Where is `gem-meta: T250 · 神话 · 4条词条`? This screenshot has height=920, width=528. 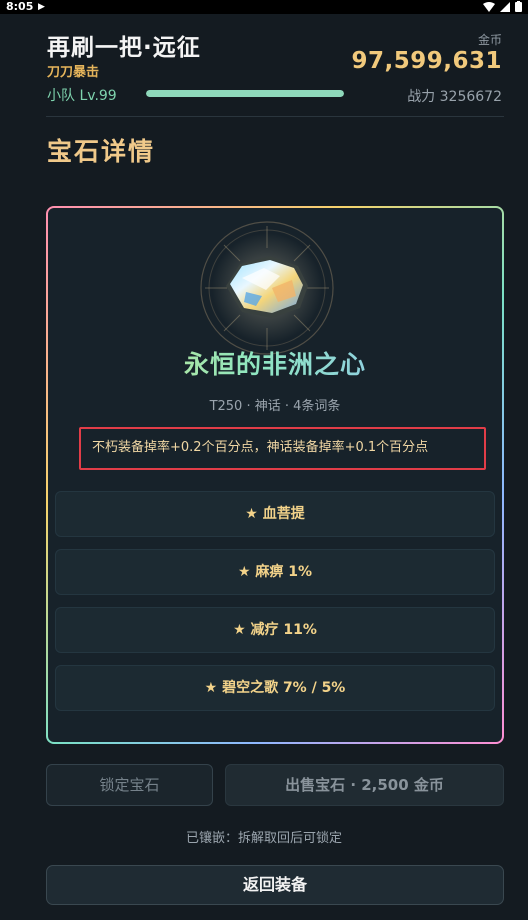
gem-meta: T250 · 神话 · 4条词条 is located at coordinates (275, 406).